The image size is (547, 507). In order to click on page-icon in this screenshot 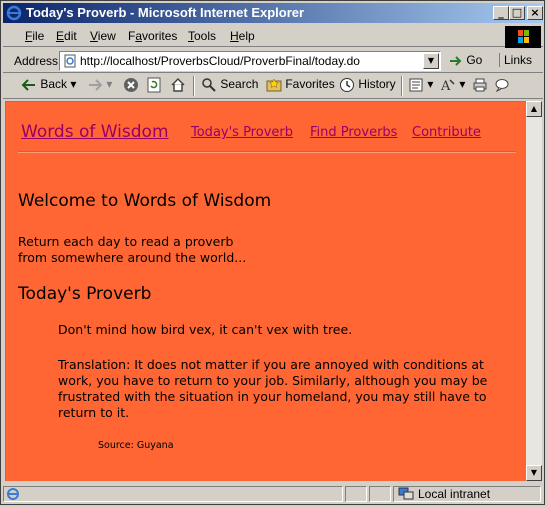, I will do `click(70, 61)`.